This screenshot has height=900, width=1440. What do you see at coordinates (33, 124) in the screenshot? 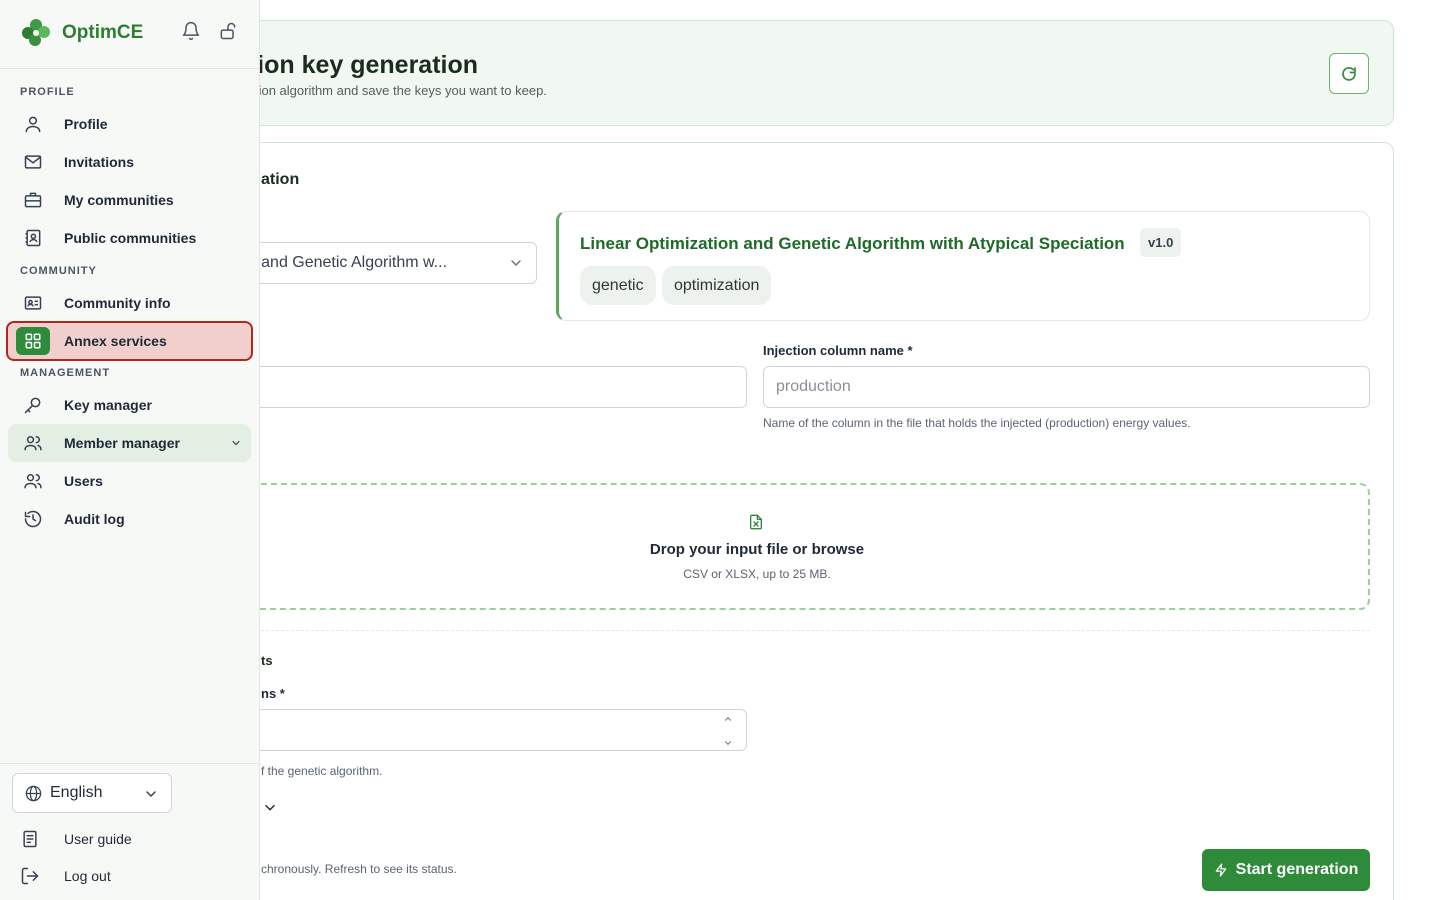
I see `user-icon` at bounding box center [33, 124].